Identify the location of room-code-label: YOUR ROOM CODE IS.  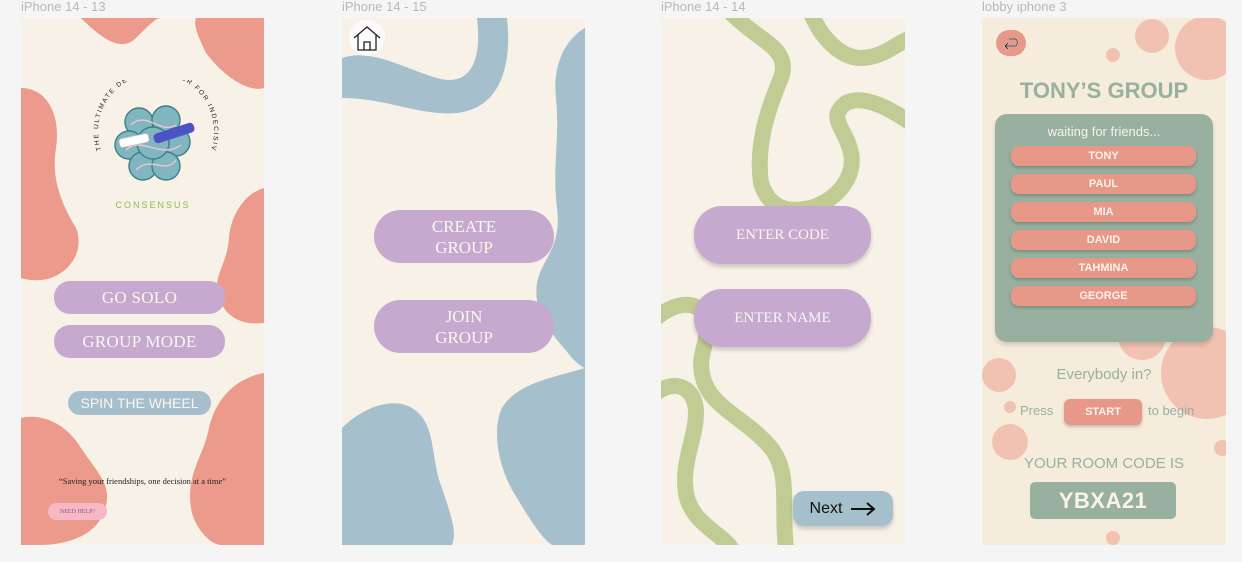
(1103, 463).